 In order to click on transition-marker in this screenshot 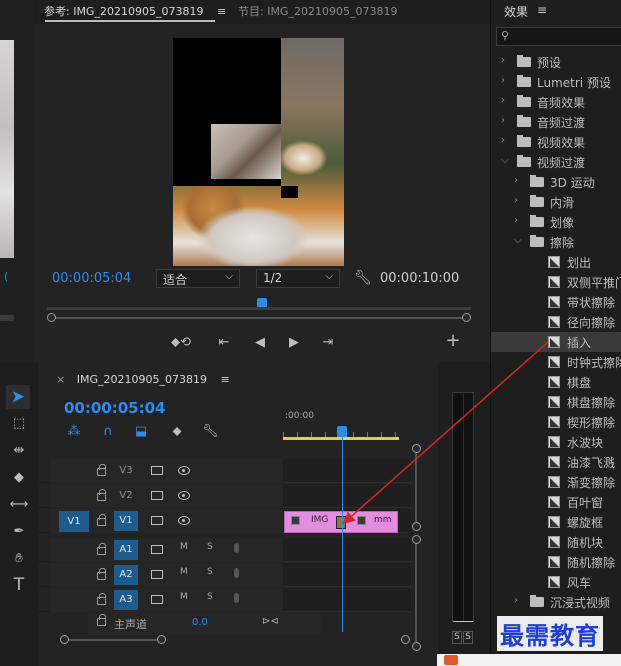, I will do `click(341, 522)`.